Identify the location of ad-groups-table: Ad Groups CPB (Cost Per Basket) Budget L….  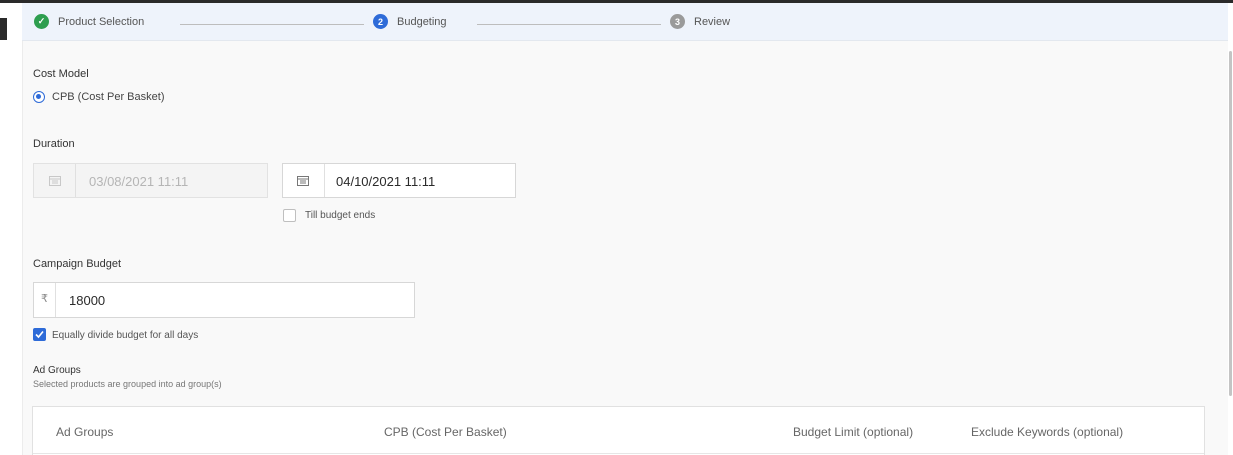
(618, 430).